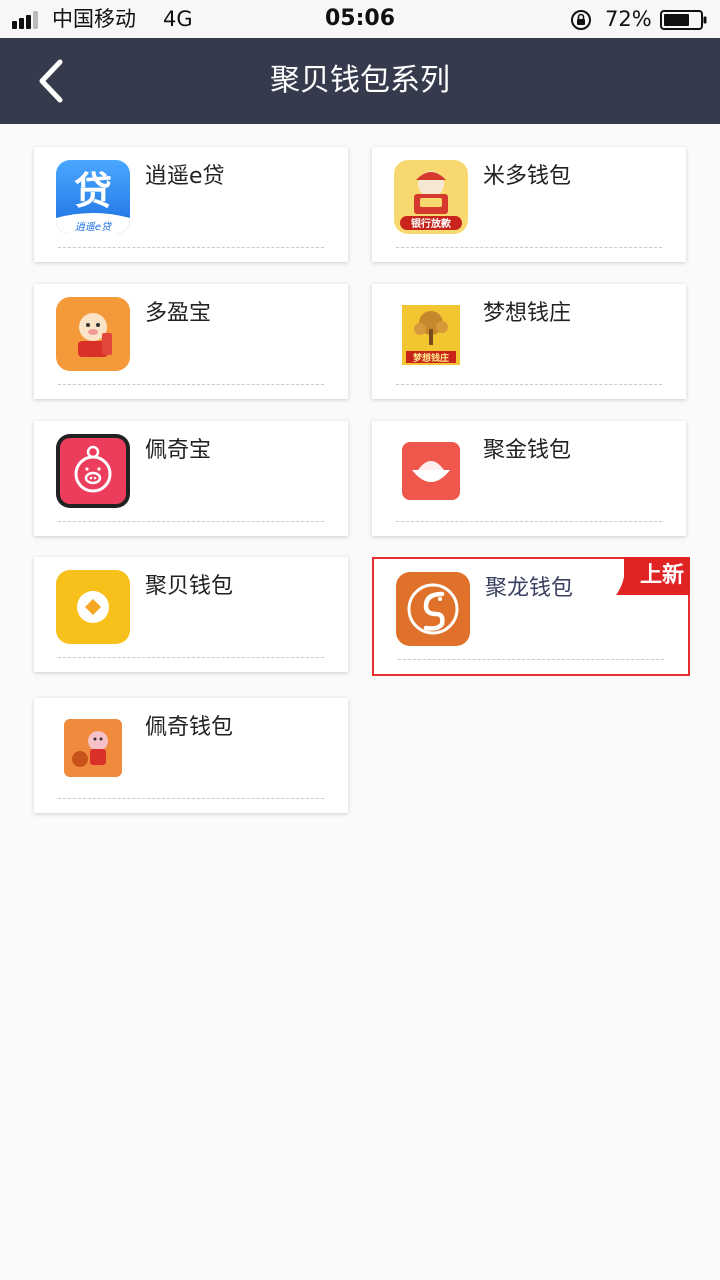 The image size is (720, 1280). Describe the element at coordinates (628, 19) in the screenshot. I see `battery-percent: 72%` at that location.